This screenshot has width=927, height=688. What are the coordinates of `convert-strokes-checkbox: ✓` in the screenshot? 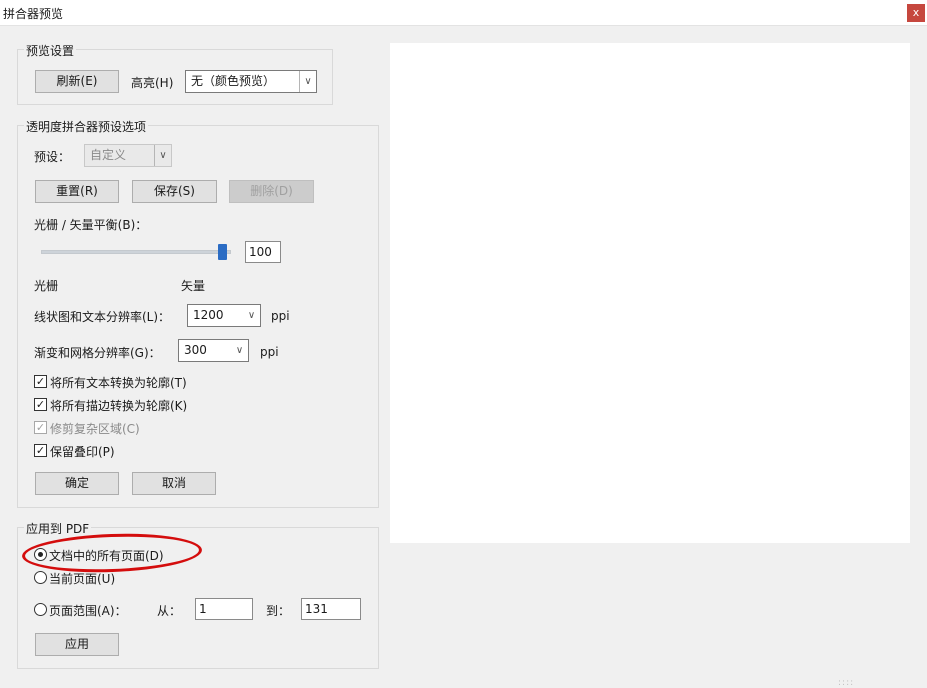 It's located at (40, 404).